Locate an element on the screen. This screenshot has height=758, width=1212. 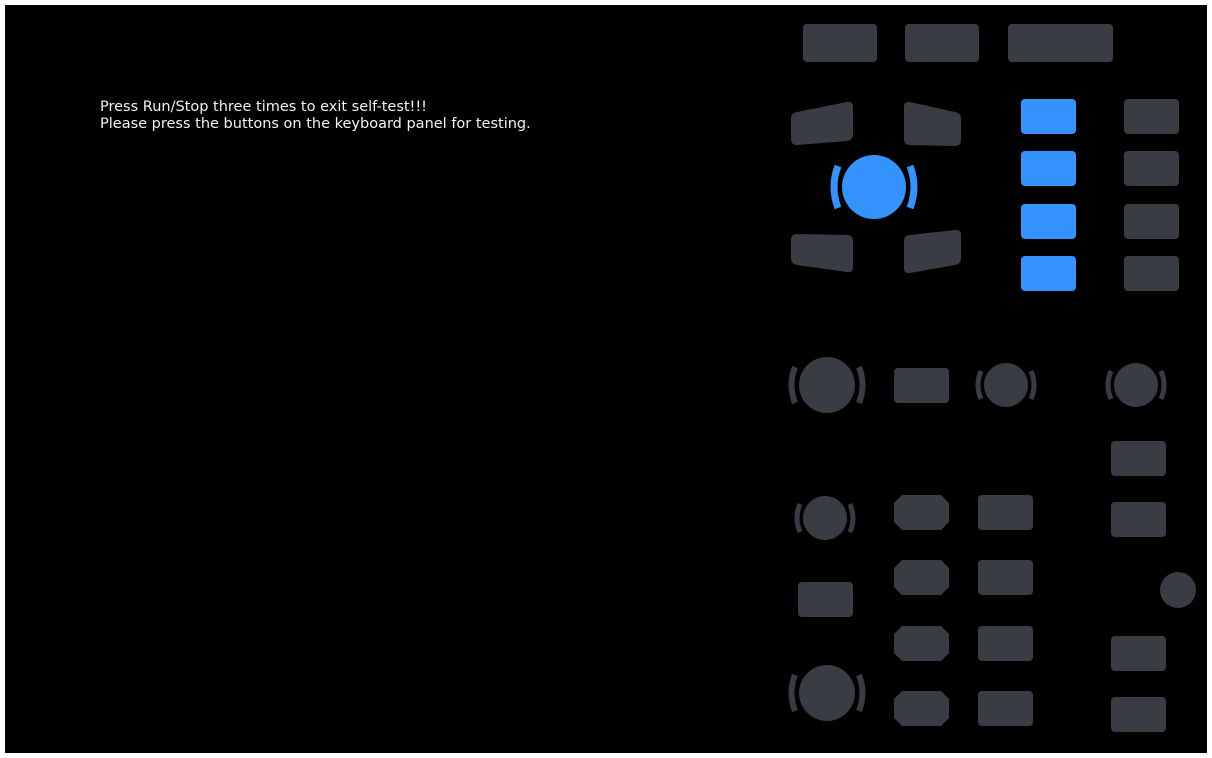
nav-knob is located at coordinates (874, 187).